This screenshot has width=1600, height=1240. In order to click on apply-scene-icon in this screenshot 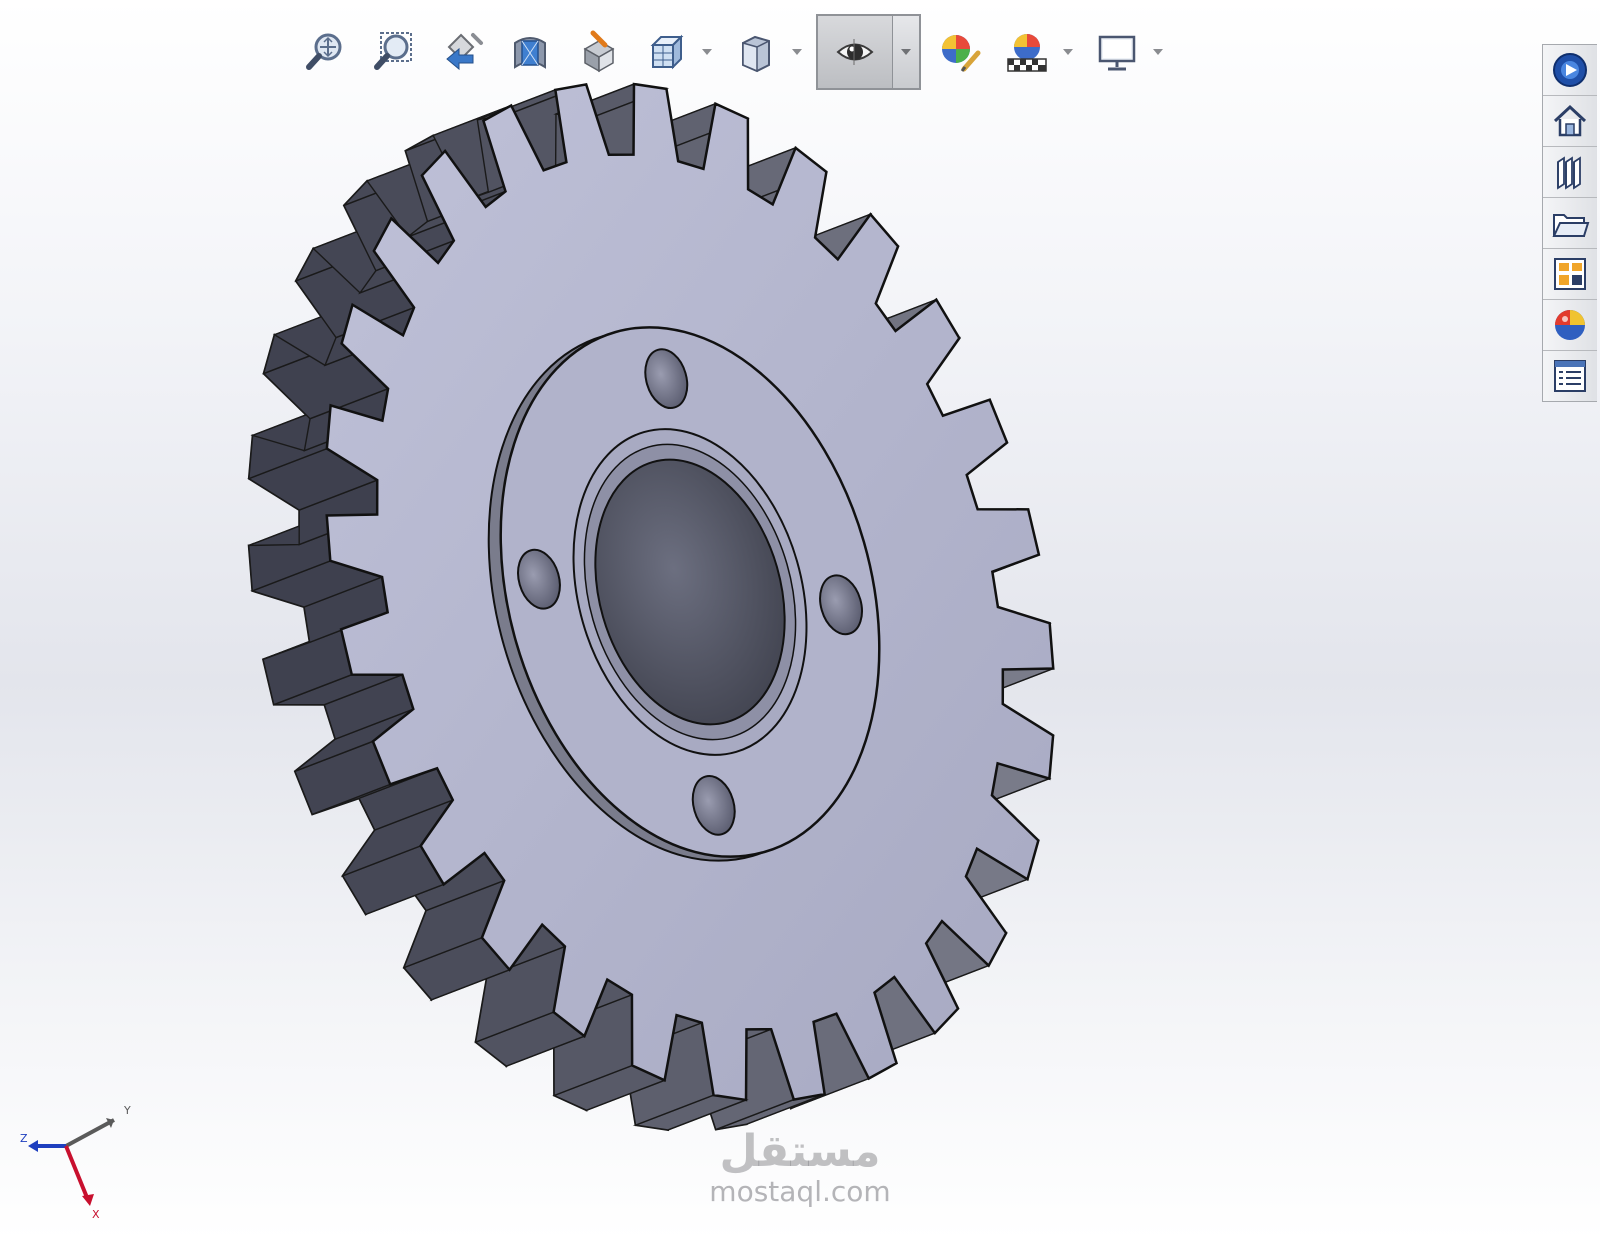, I will do `click(1027, 53)`.